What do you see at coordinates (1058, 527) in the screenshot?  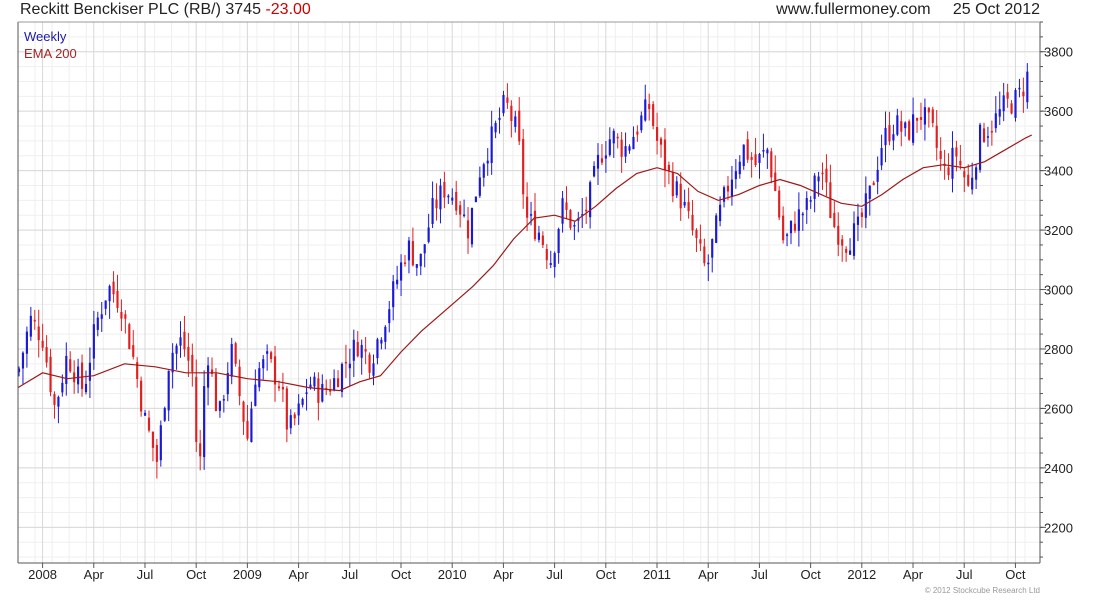 I see `y-tick-label: 2200` at bounding box center [1058, 527].